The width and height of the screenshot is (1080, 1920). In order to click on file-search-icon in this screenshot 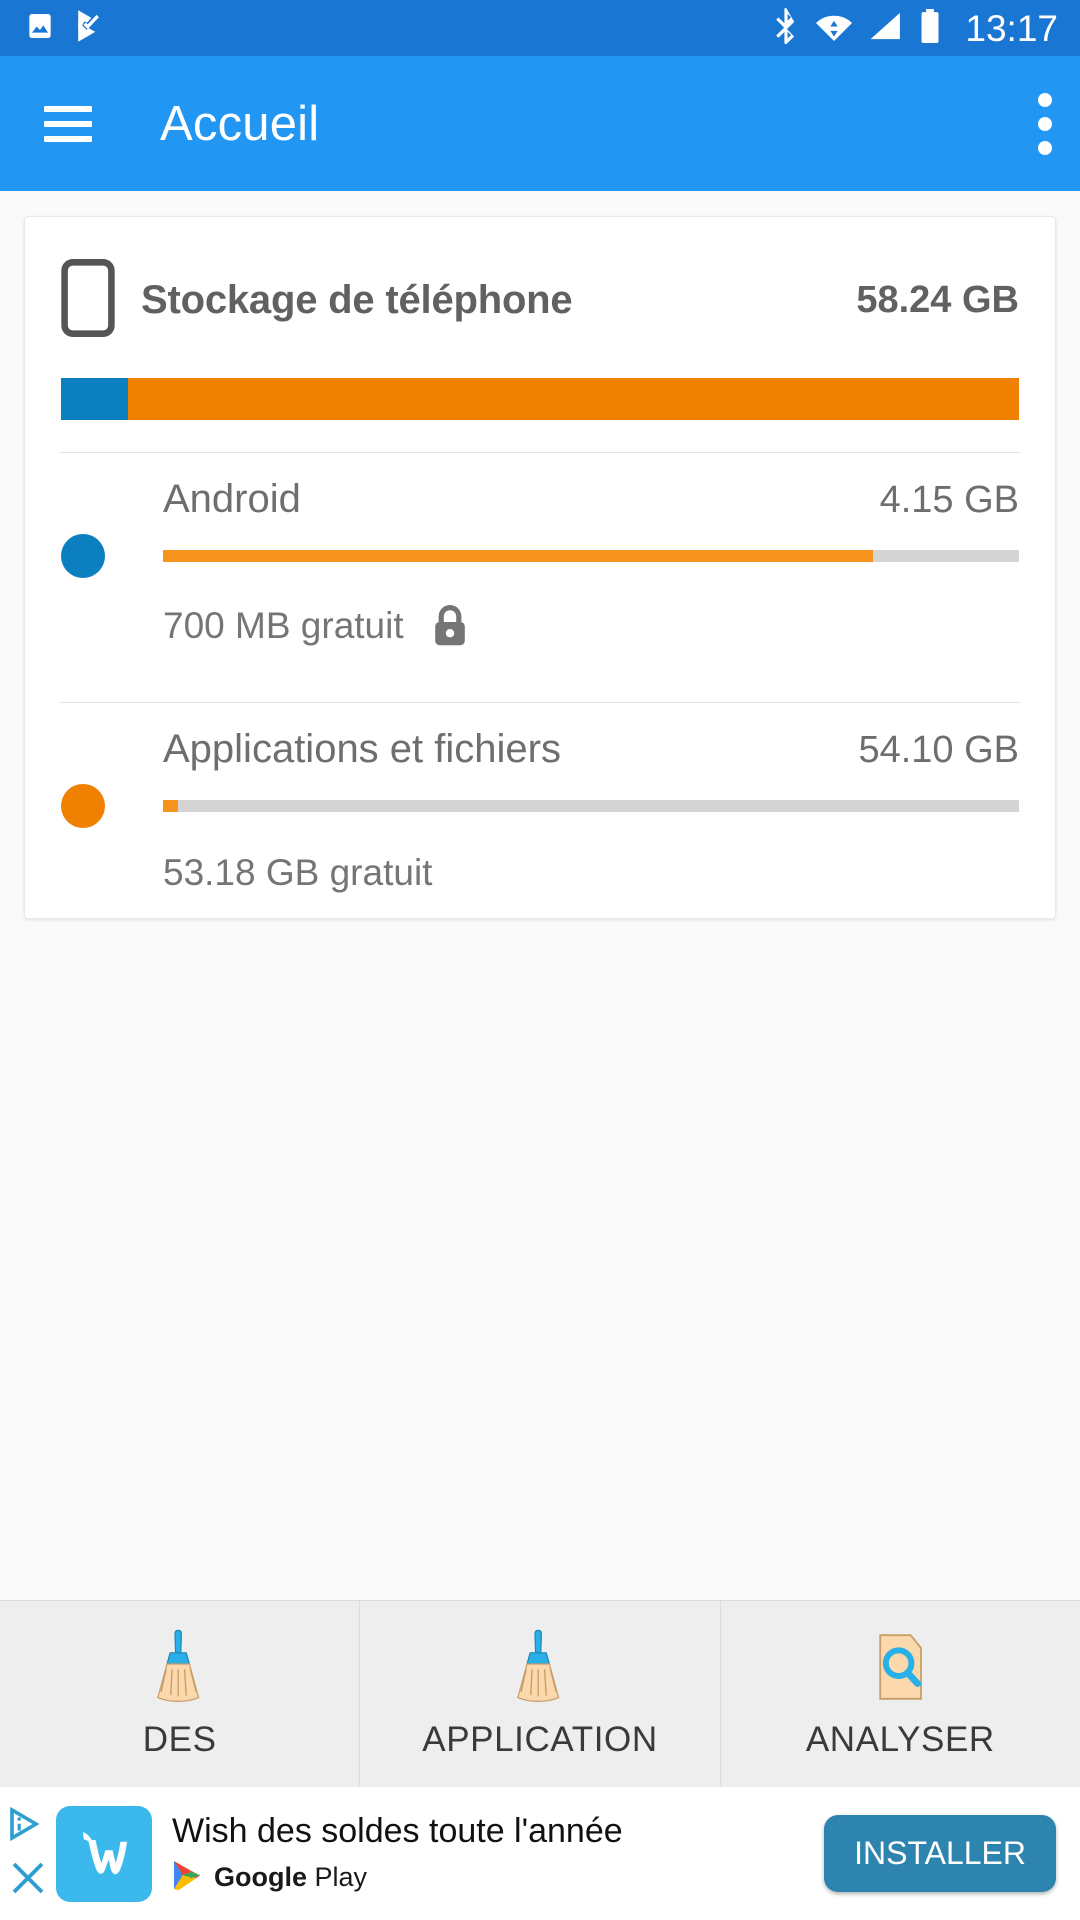, I will do `click(900, 1667)`.